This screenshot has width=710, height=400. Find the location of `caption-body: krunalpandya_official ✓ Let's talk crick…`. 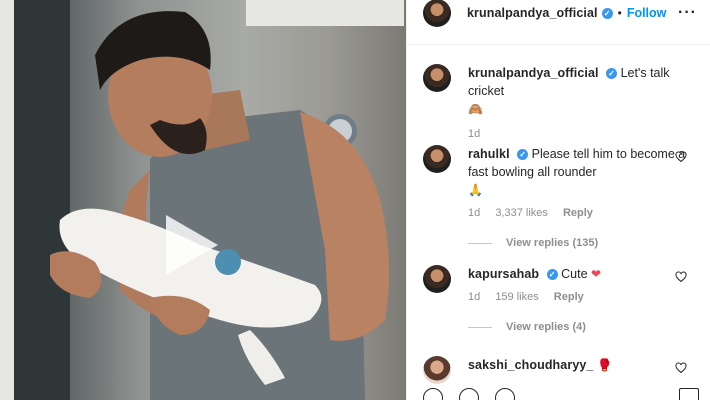

caption-body: krunalpandya_official ✓ Let's talk crick… is located at coordinates (585, 91).